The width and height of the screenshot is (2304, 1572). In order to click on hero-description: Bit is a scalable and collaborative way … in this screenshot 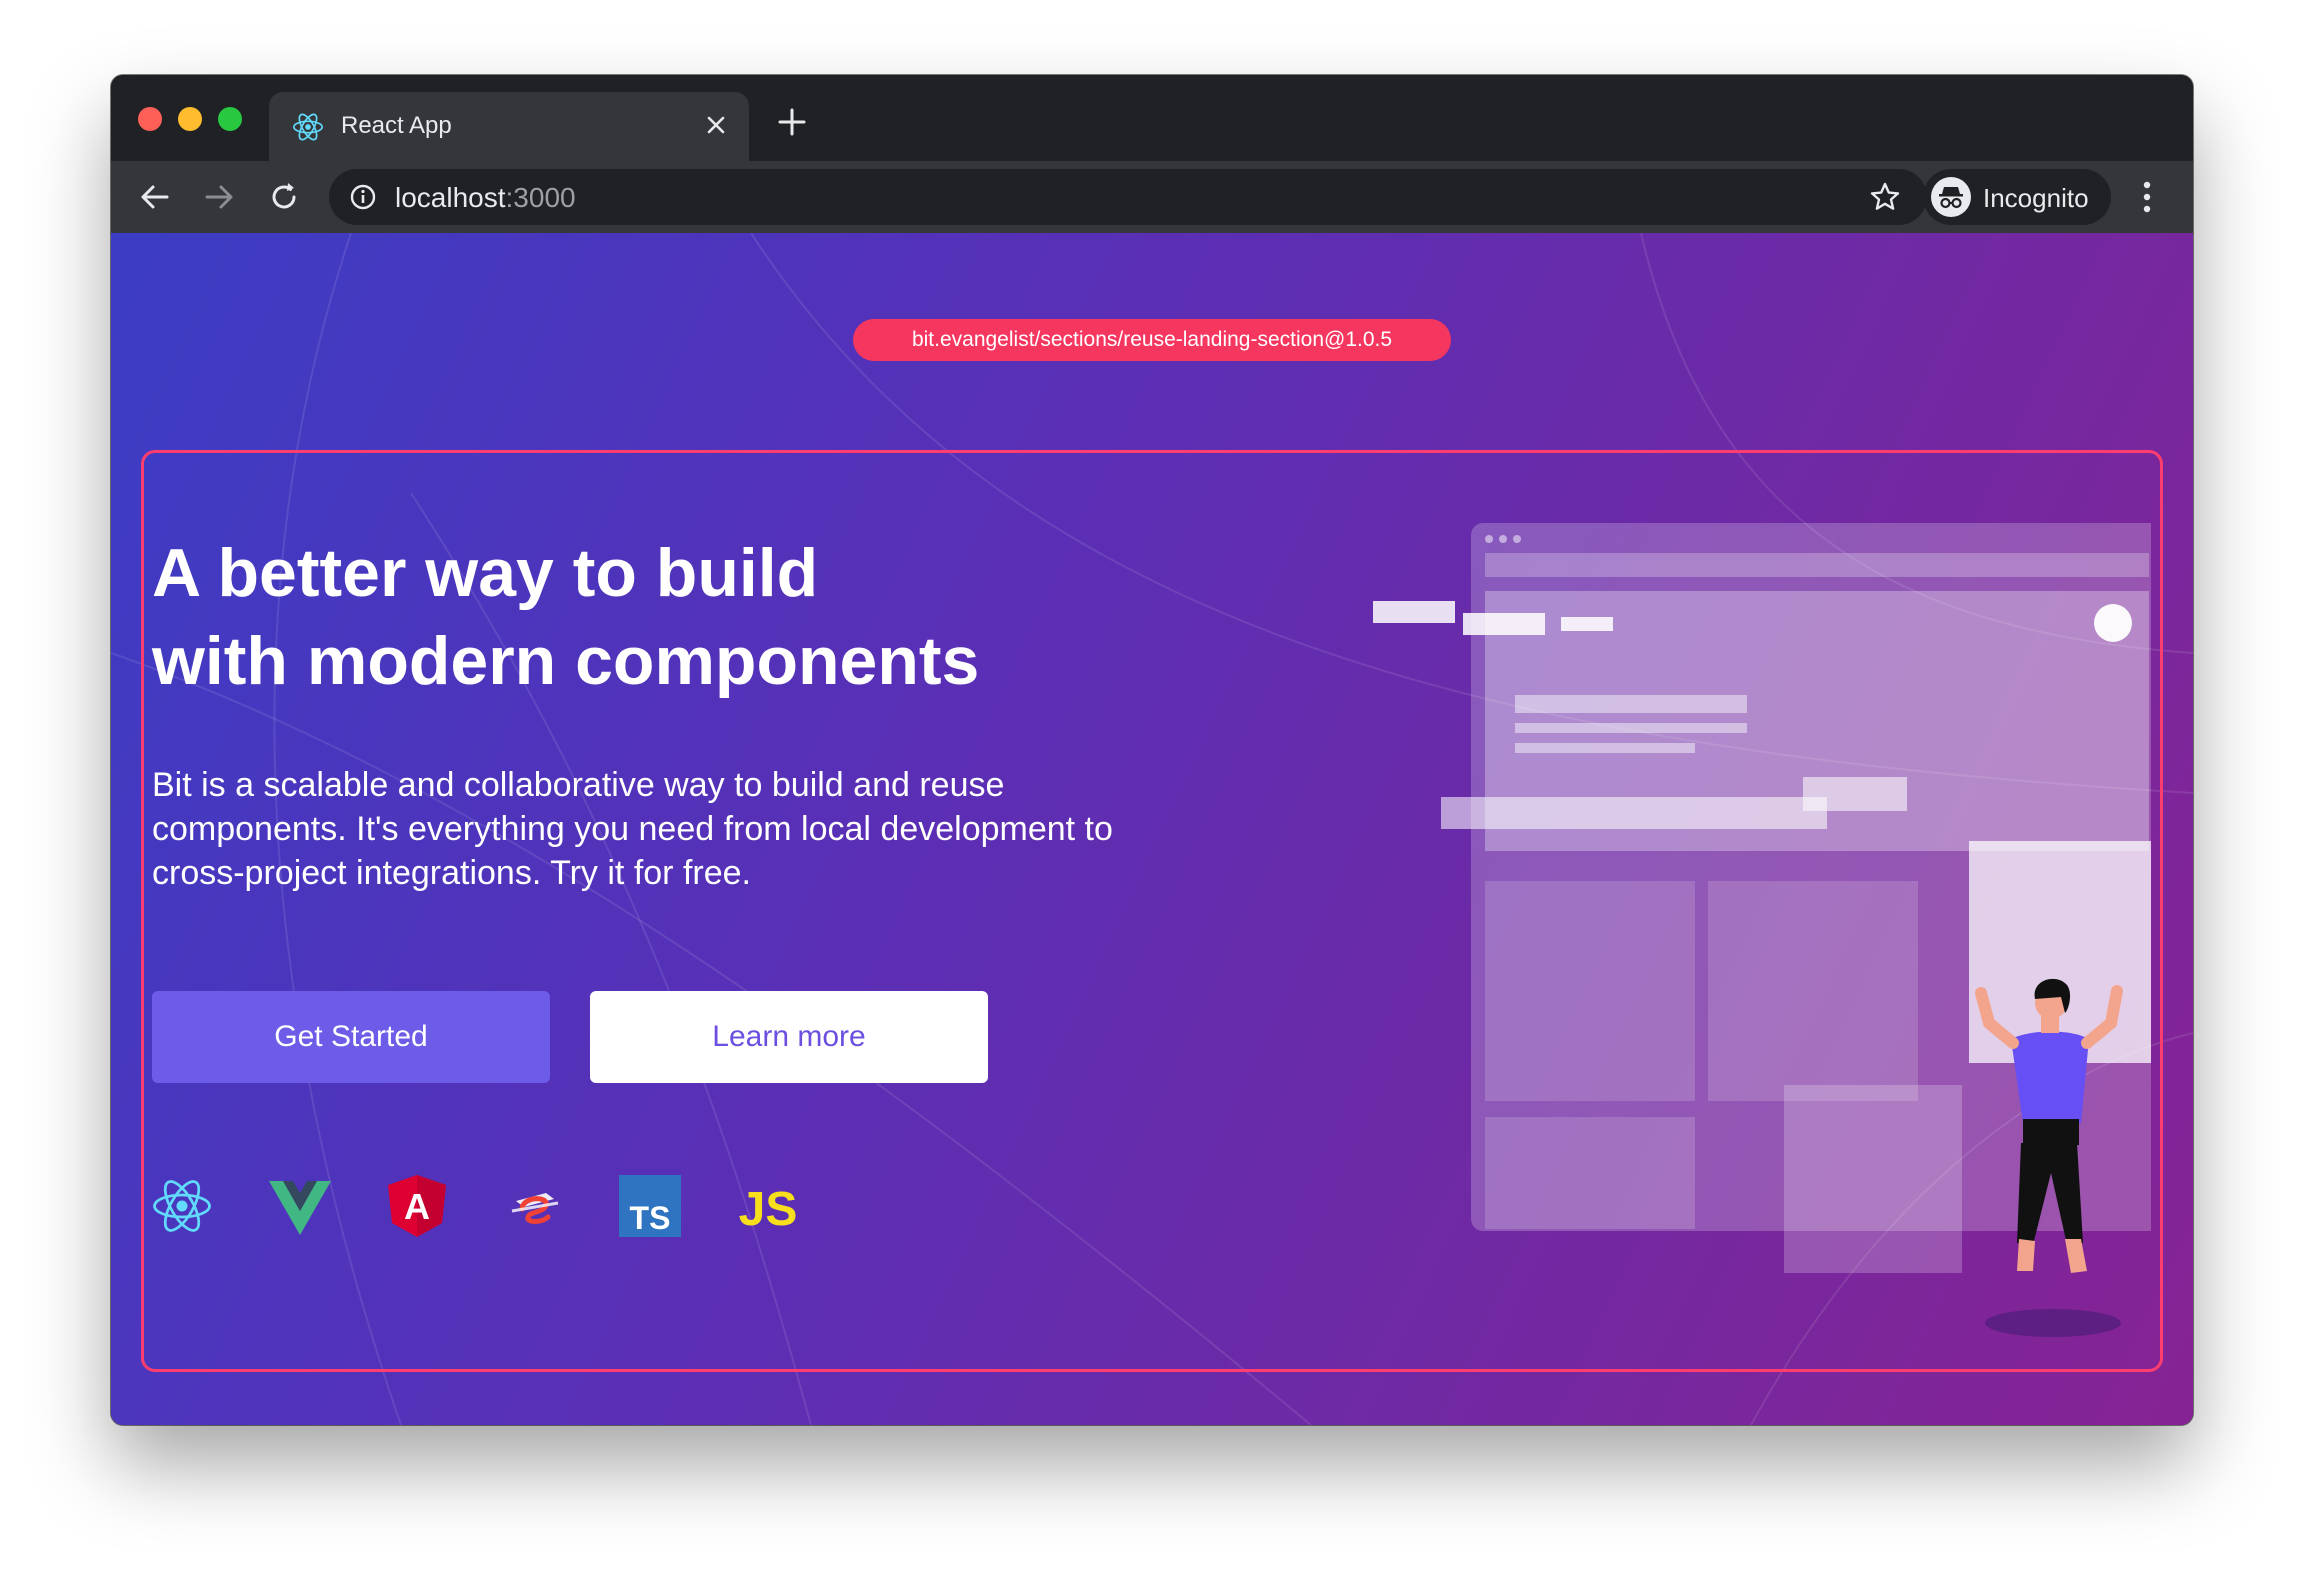, I will do `click(632, 829)`.